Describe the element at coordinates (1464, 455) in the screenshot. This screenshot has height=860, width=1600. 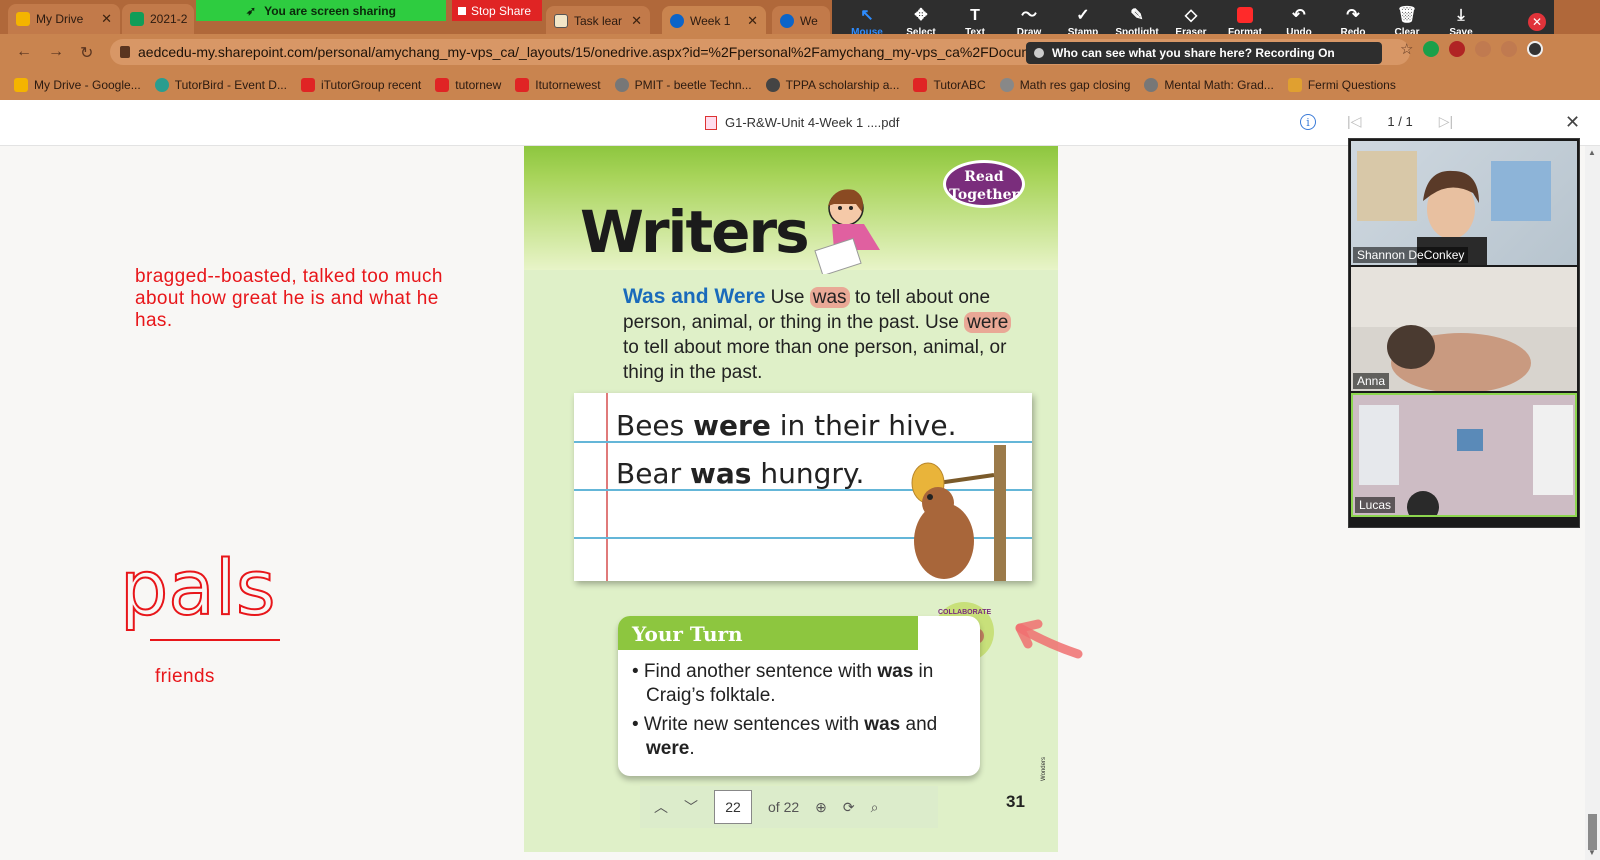
I see `video-tile: Lucas` at that location.